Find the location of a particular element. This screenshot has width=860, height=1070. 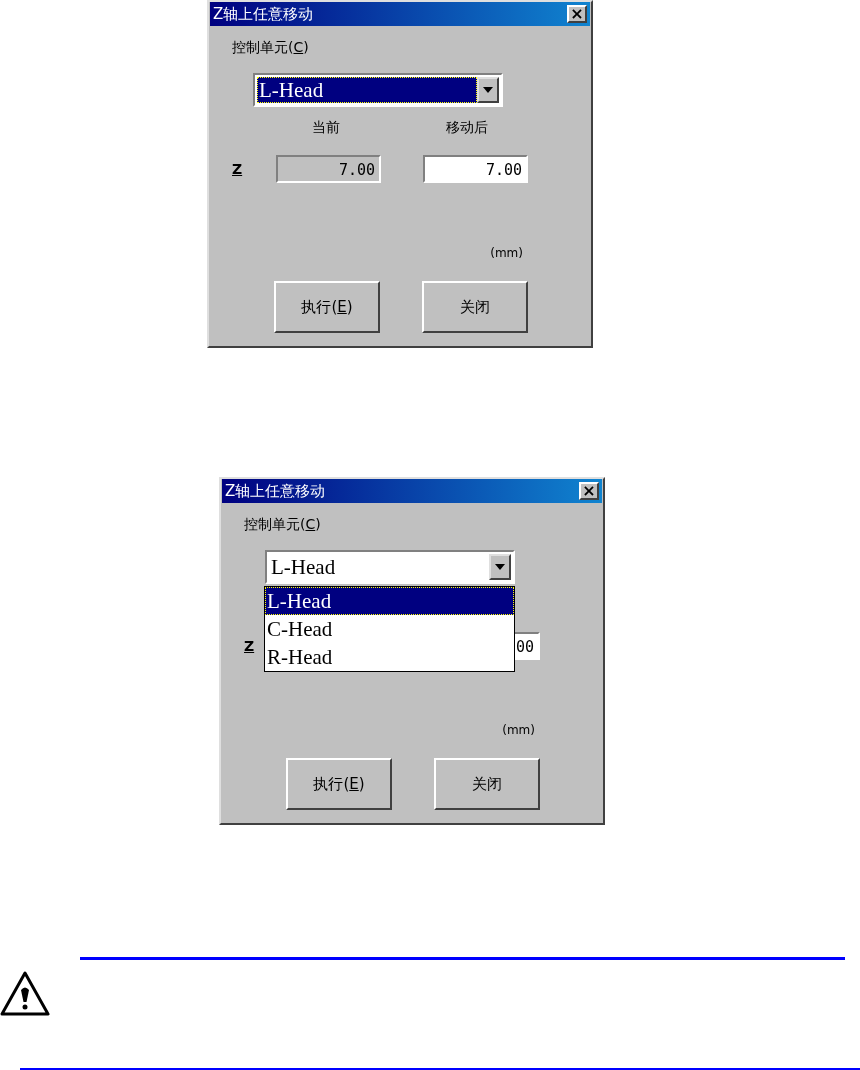

current-value-field: 7.00 is located at coordinates (328, 169).